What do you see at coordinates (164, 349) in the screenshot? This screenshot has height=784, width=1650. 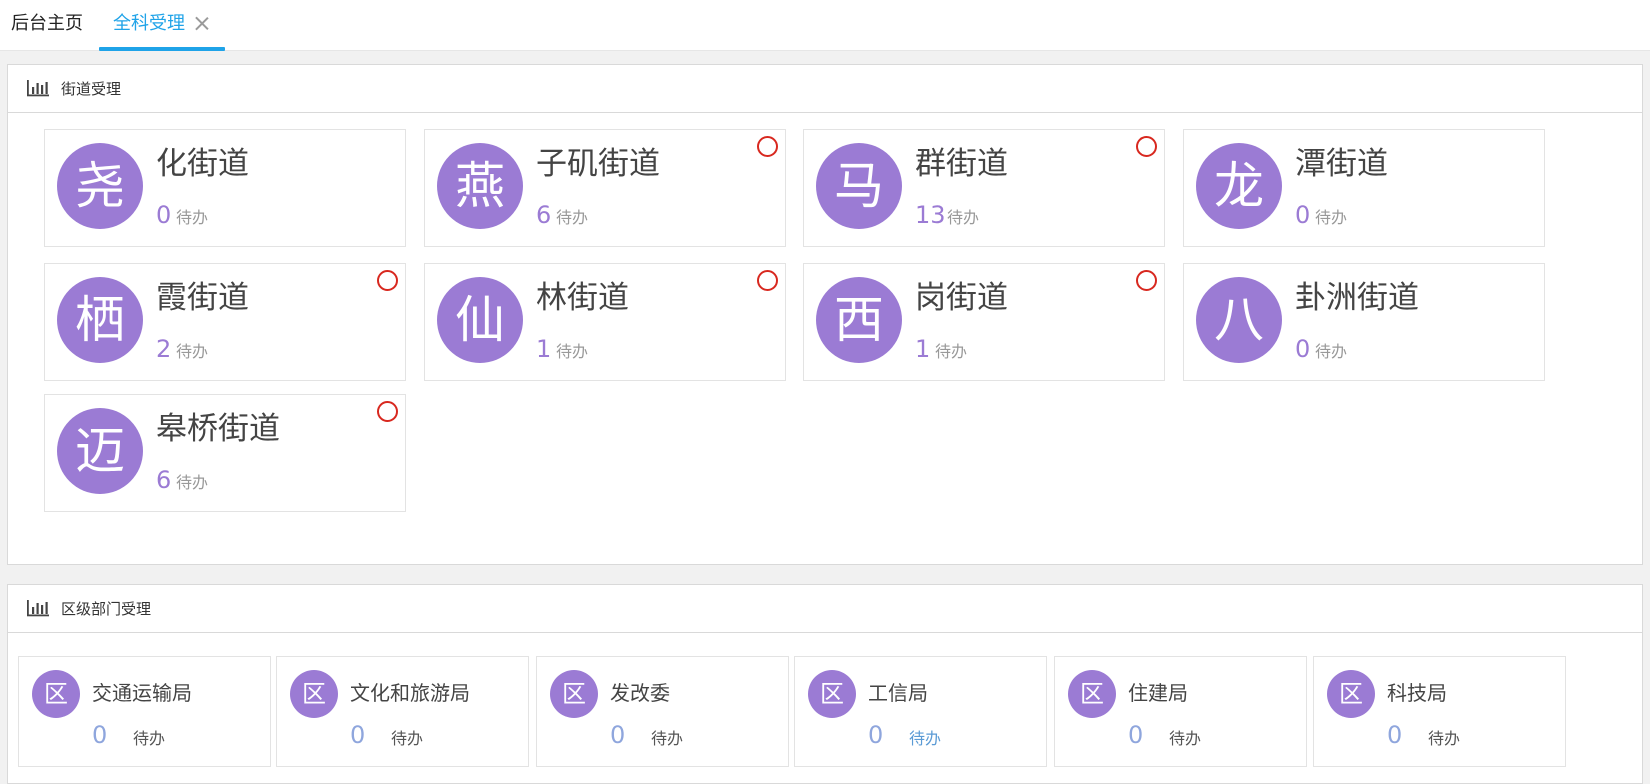 I see `pending-count: 2` at bounding box center [164, 349].